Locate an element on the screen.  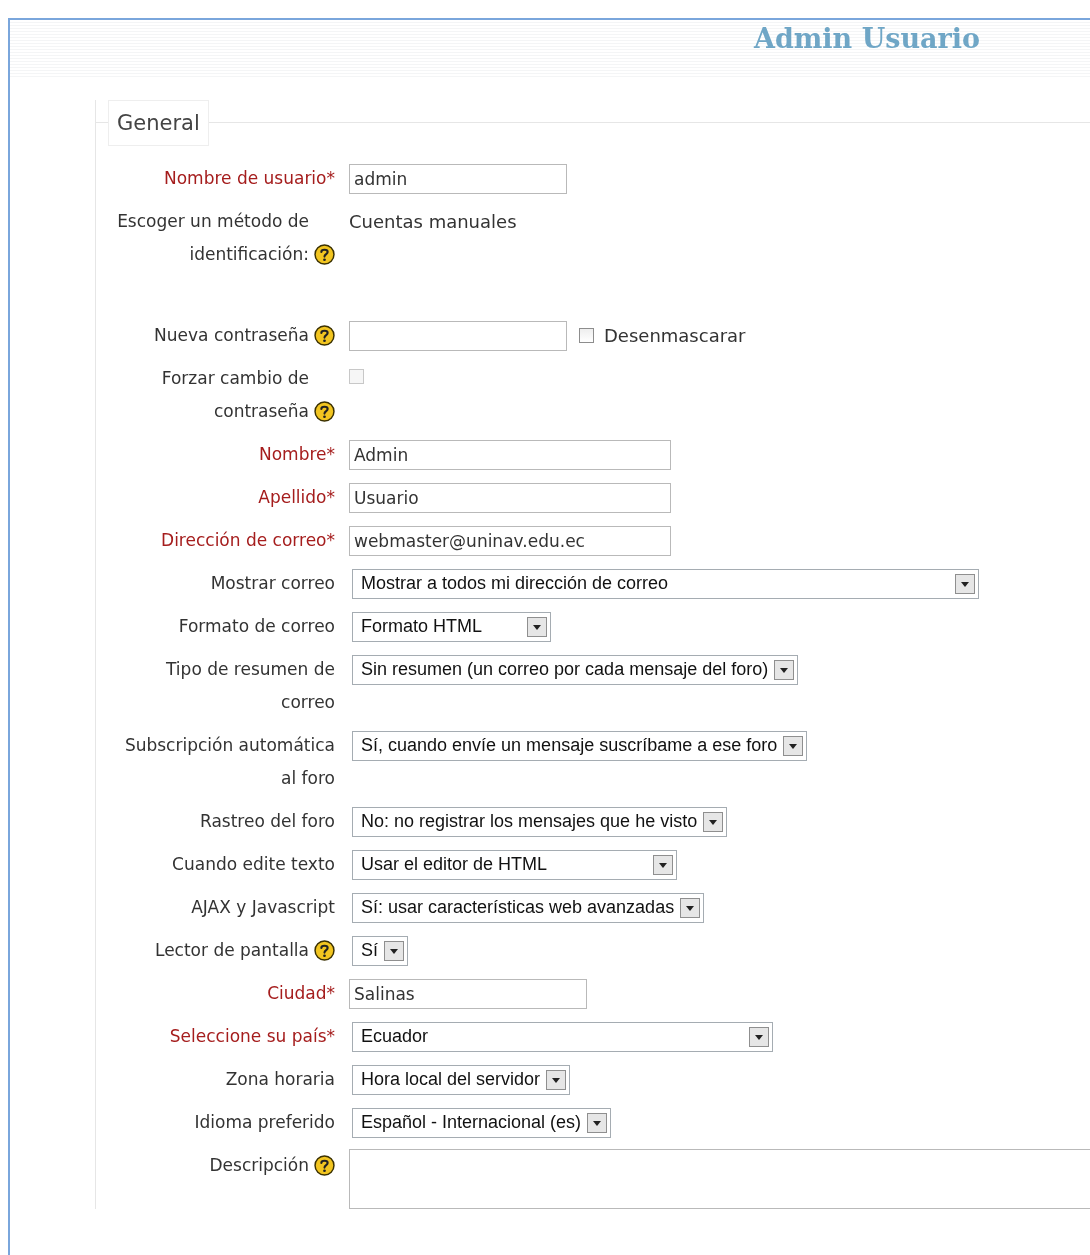
field-label: Idioma preferido is located at coordinates (264, 1122).